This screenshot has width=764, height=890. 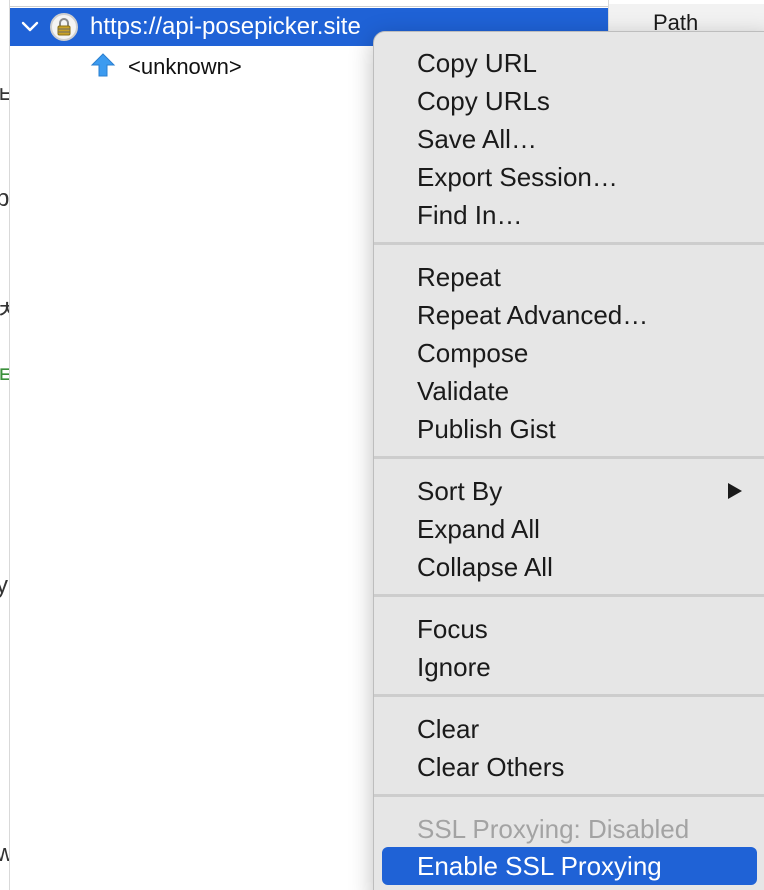 I want to click on menu-item-validate: Validate, so click(x=569, y=391).